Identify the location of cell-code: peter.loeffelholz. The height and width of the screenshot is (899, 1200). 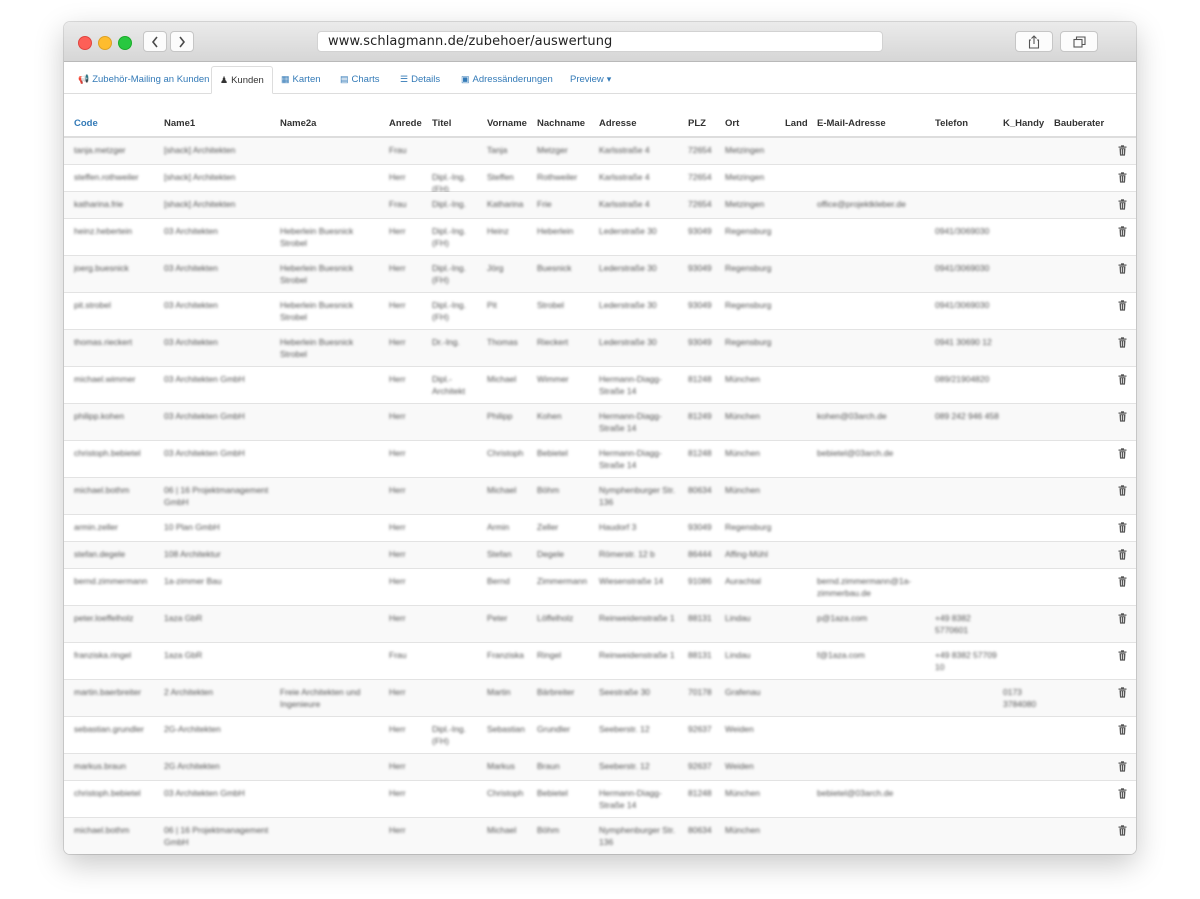
(104, 618).